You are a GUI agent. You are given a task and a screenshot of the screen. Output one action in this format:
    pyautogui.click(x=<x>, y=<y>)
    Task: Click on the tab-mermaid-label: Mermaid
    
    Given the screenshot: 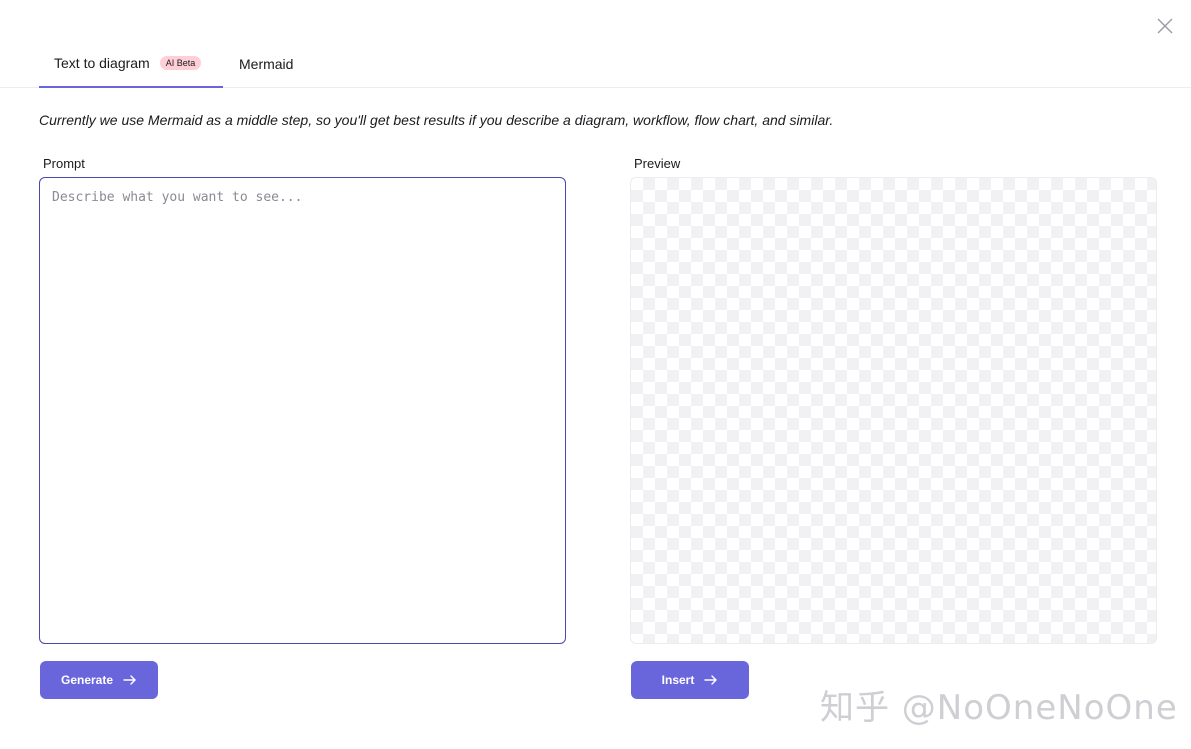 What is the action you would take?
    pyautogui.click(x=266, y=63)
    